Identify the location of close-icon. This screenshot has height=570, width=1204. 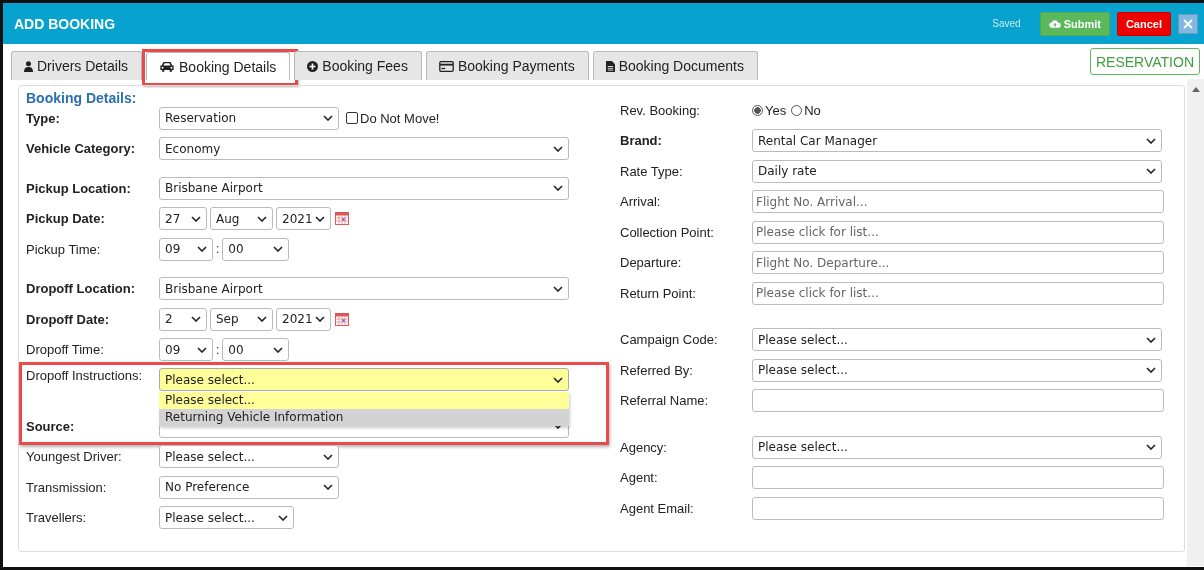
(1188, 23).